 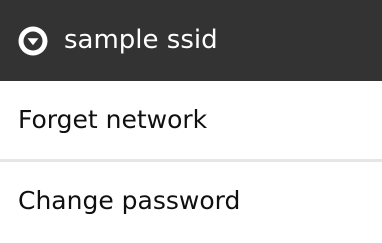 I want to click on dialog-title: sample ssid, so click(x=141, y=39).